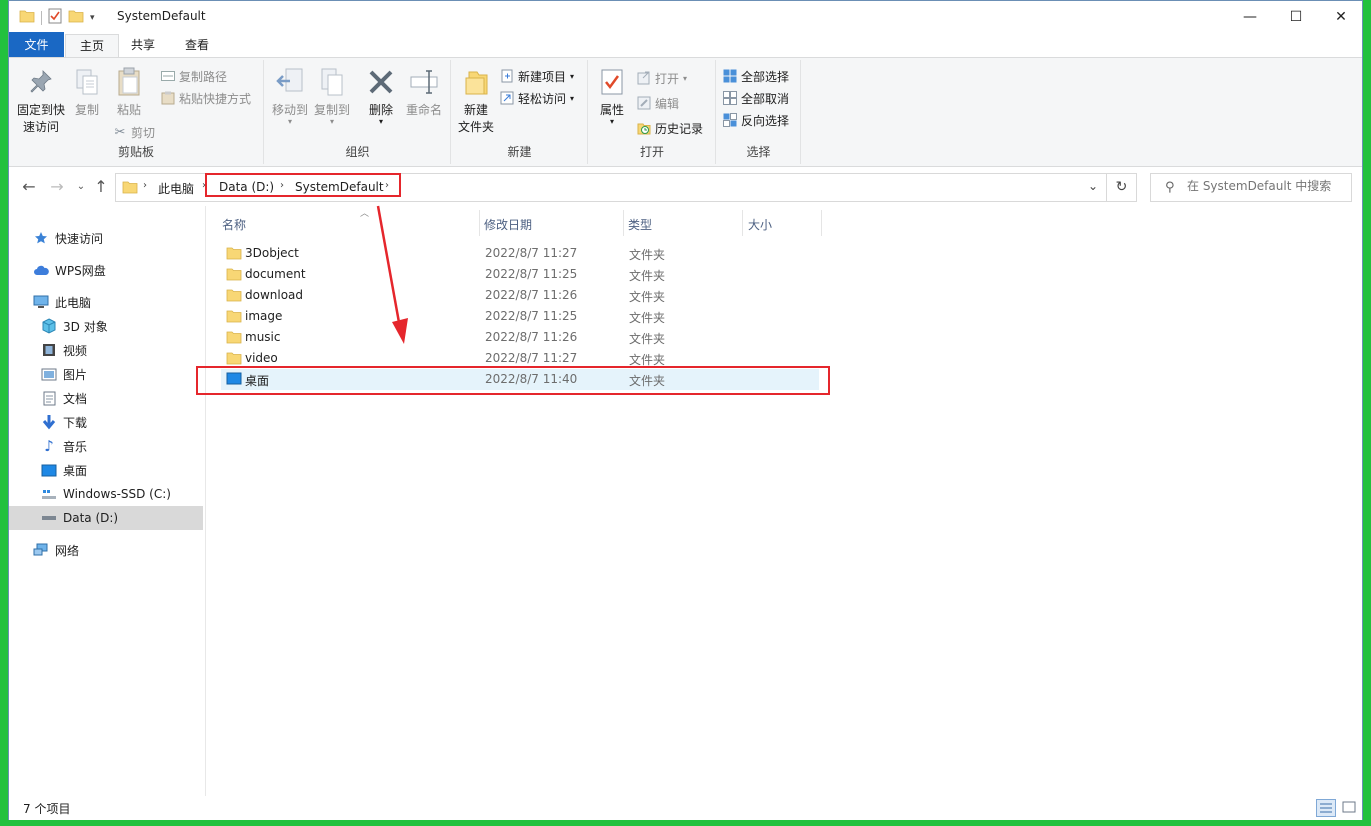 The width and height of the screenshot is (1371, 826). Describe the element at coordinates (392, 274) in the screenshot. I see `annotation-arrow-icon` at that location.